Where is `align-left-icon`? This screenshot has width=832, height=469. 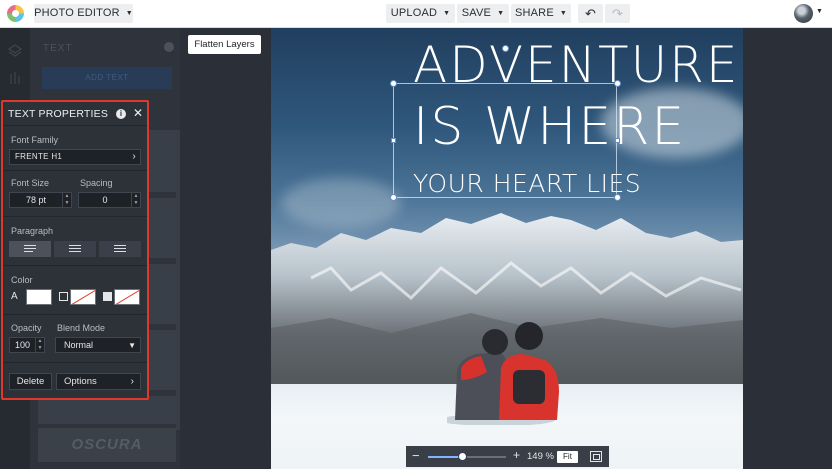 align-left-icon is located at coordinates (30, 249).